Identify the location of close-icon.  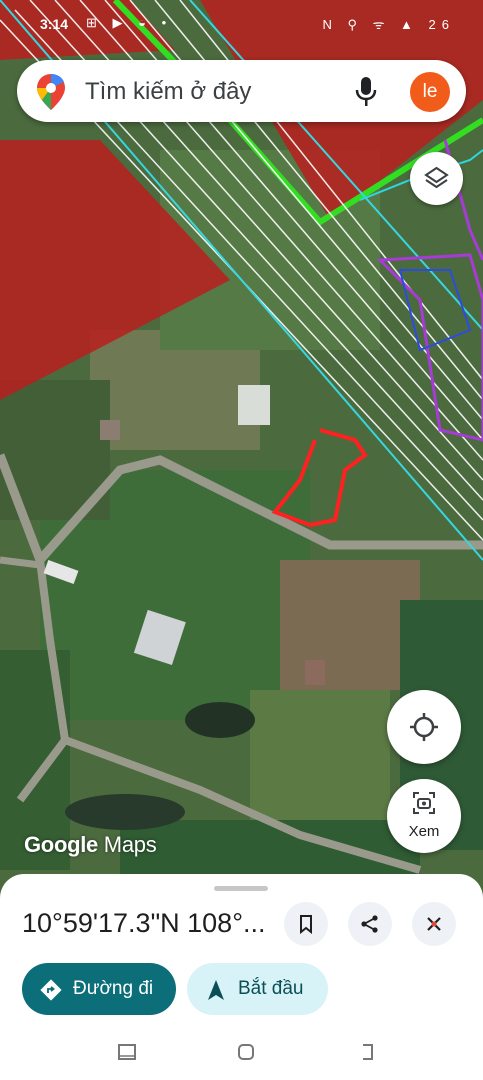
(434, 924).